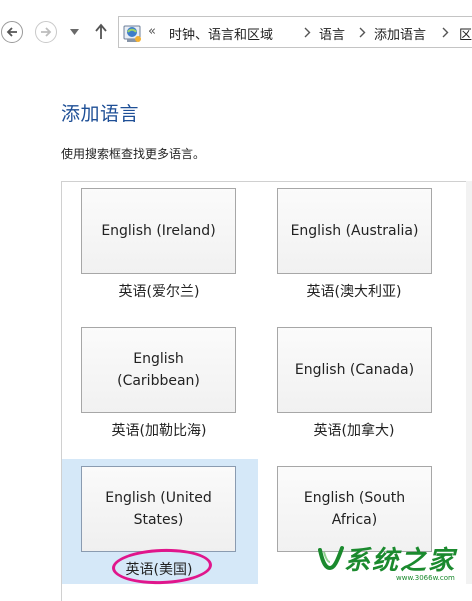 The image size is (472, 601). What do you see at coordinates (152, 31) in the screenshot?
I see `overflow-chevrons: «` at bounding box center [152, 31].